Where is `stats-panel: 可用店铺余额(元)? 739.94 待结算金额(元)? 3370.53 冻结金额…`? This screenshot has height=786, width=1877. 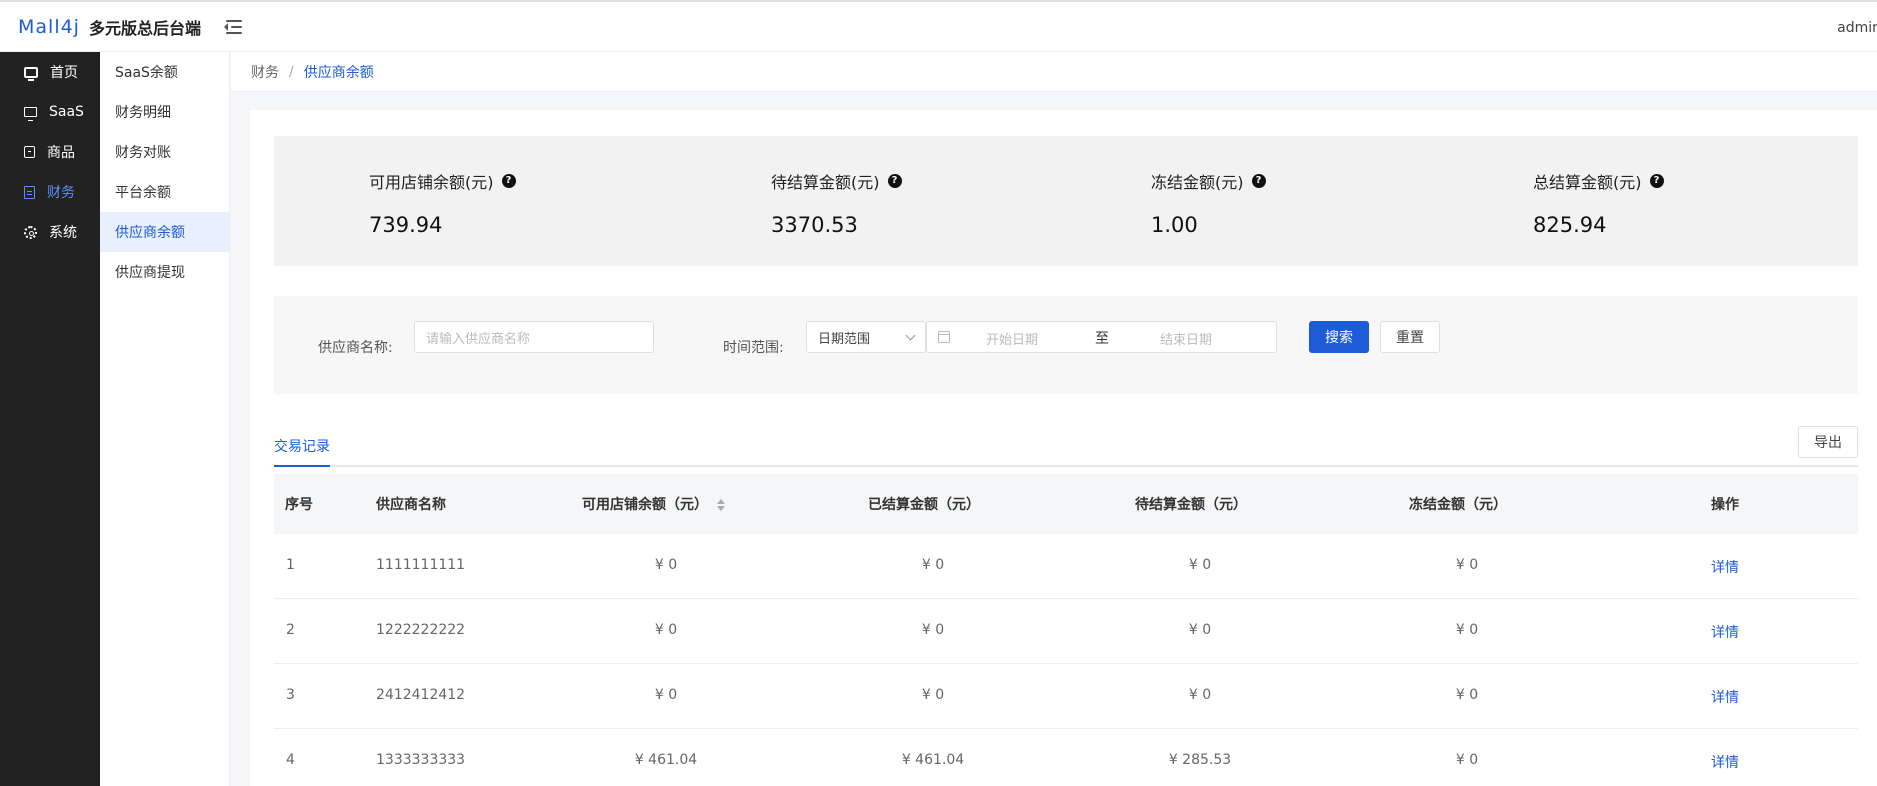
stats-panel: 可用店铺余额(元)? 739.94 待结算金额(元)? 3370.53 冻结金额… is located at coordinates (1066, 201).